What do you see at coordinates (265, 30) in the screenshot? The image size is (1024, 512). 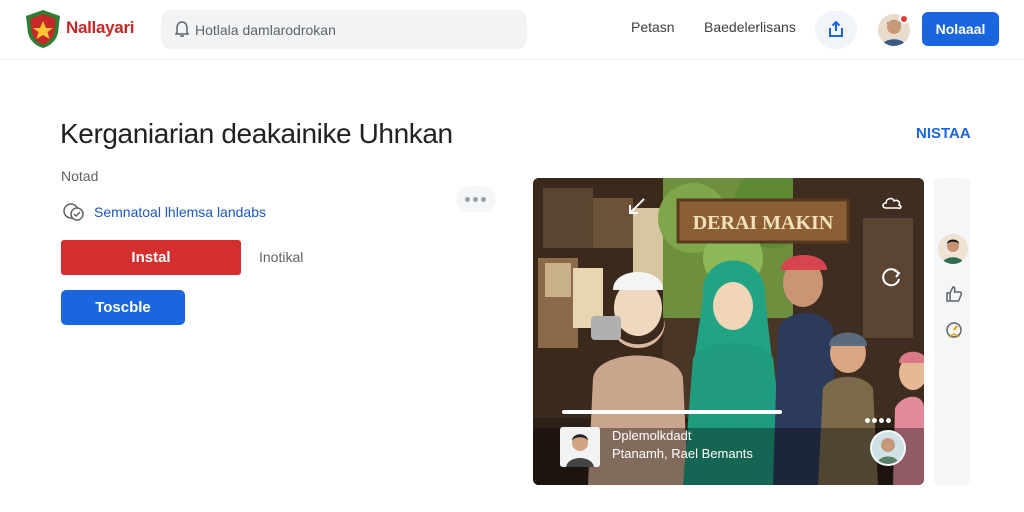 I see `search-input: Hotlala damlarodrokan` at bounding box center [265, 30].